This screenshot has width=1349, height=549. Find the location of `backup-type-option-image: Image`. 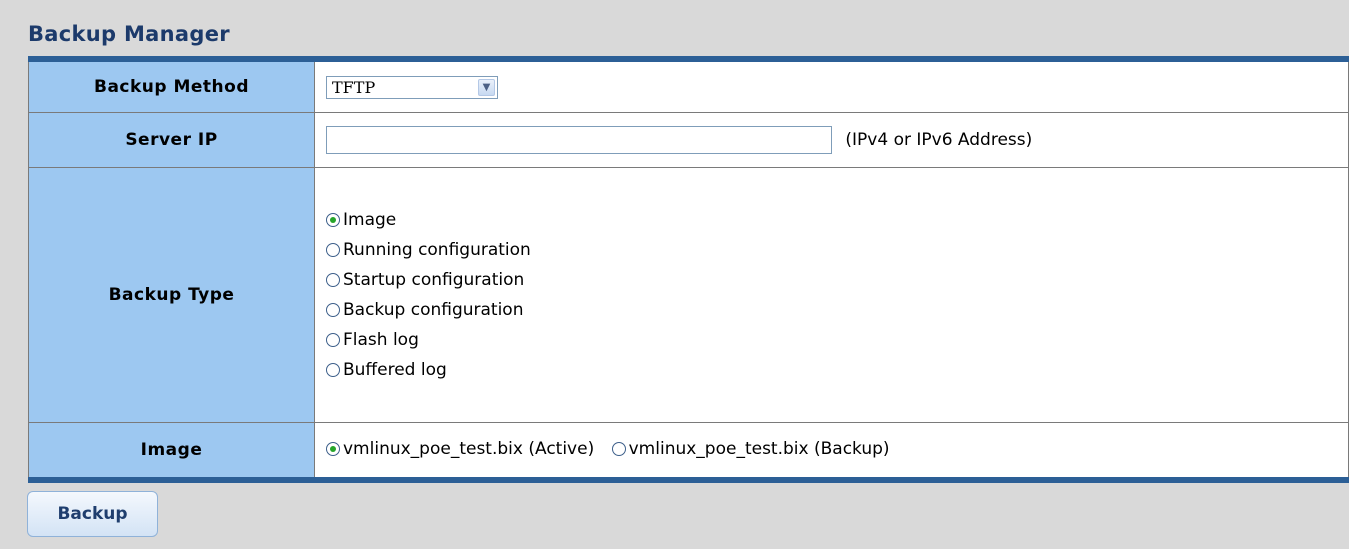

backup-type-option-image: Image is located at coordinates (836, 220).